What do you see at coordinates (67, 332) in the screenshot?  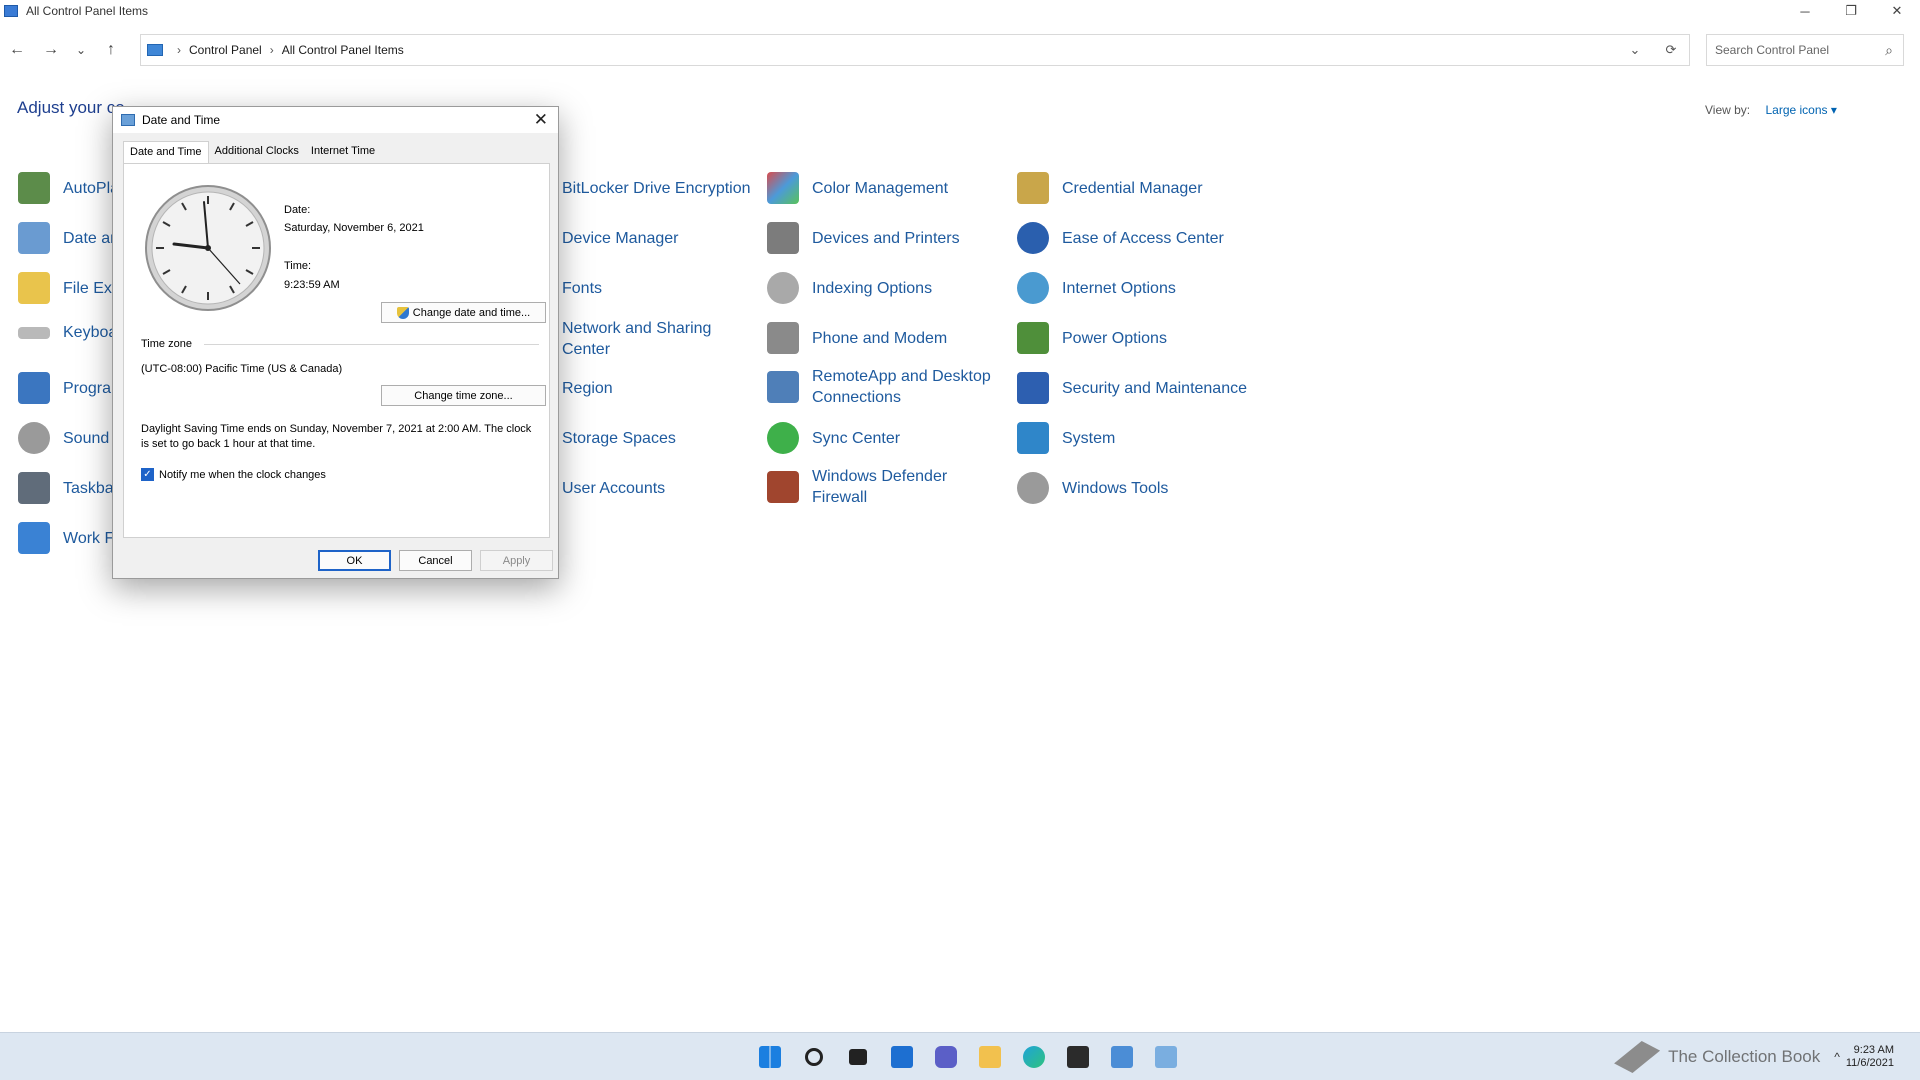 I see `cp-item-keyboard: Keyboa` at bounding box center [67, 332].